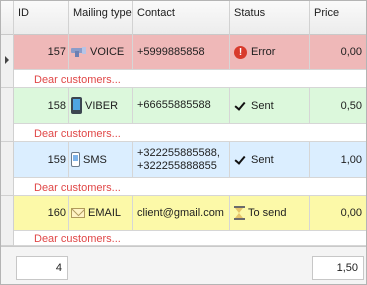  I want to click on column-header-id: ID, so click(41, 18).